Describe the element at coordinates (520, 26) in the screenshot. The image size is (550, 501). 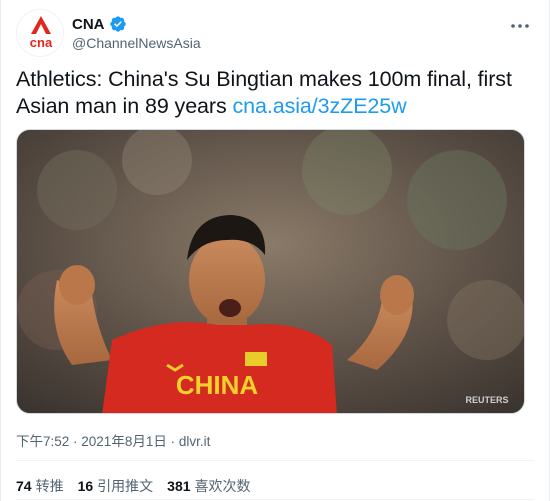
I see `more-horizontal-icon` at that location.